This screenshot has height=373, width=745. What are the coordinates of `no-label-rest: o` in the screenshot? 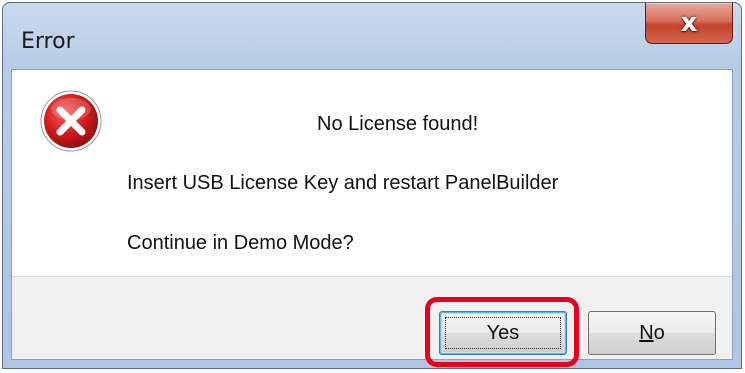 It's located at (659, 332).